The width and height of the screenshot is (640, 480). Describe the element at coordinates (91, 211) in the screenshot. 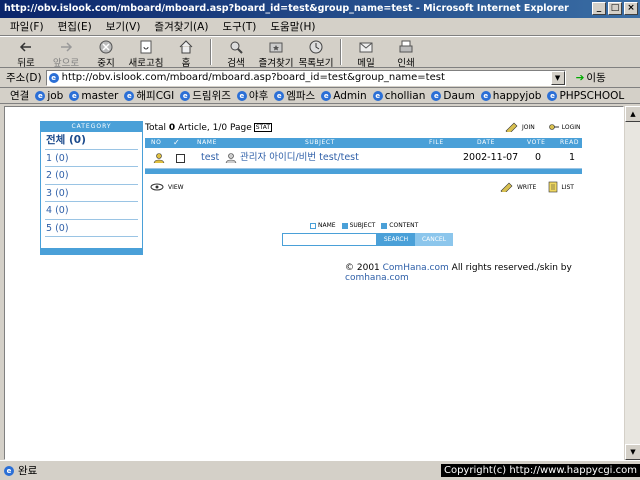

I see `category-item: 4 (0)` at that location.